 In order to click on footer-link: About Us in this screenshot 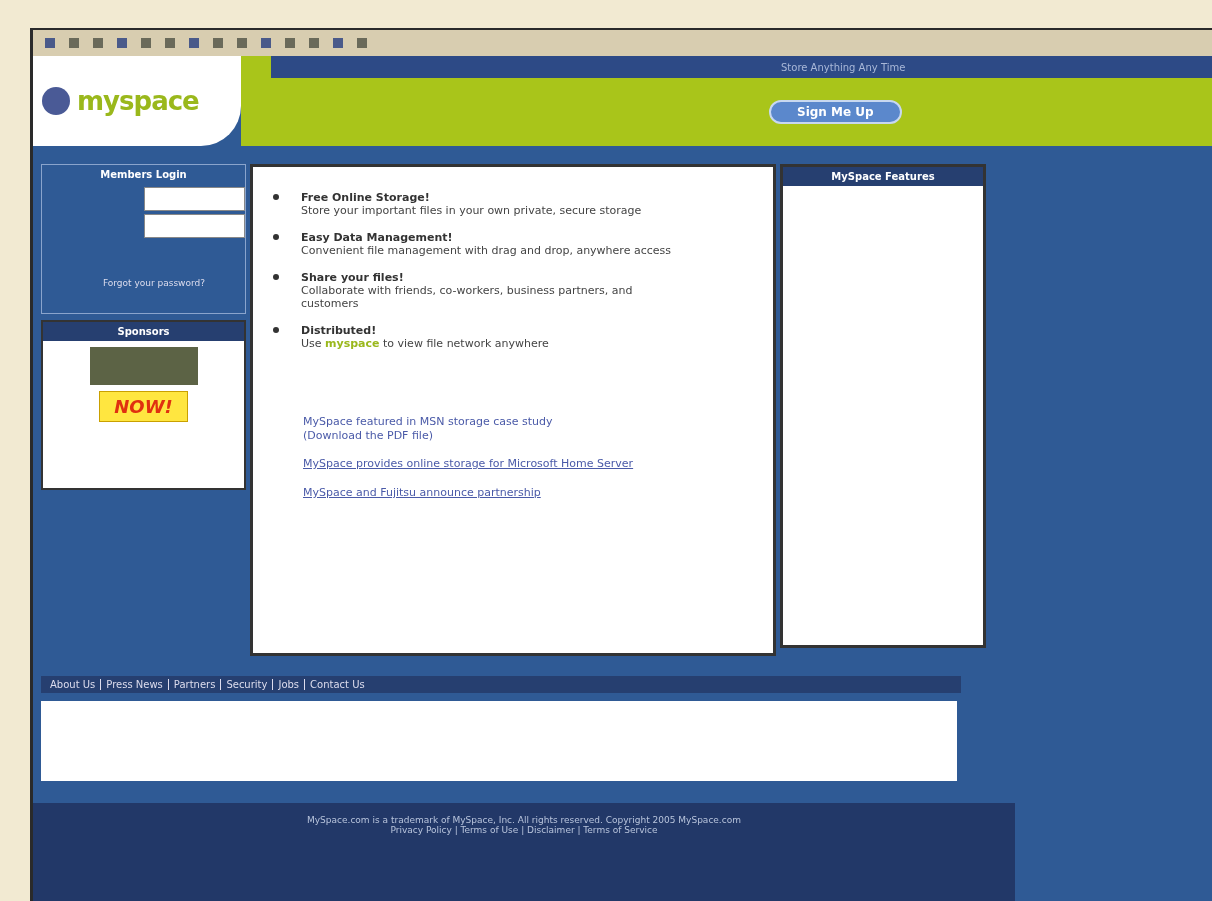, I will do `click(73, 684)`.